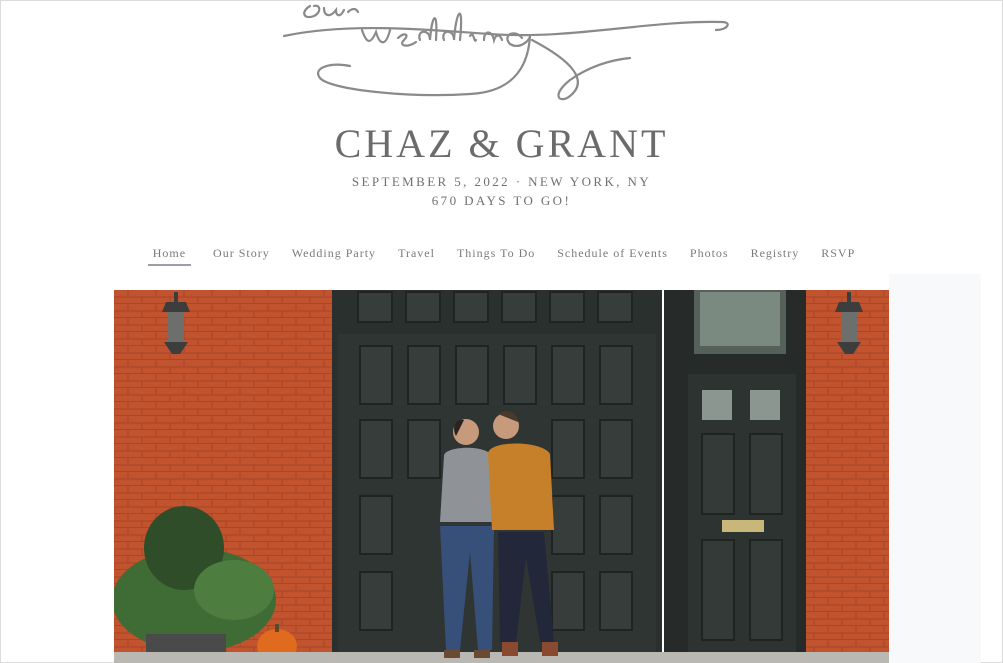 The height and width of the screenshot is (663, 1003). What do you see at coordinates (241, 256) in the screenshot?
I see `nav-our-story: Our Story` at bounding box center [241, 256].